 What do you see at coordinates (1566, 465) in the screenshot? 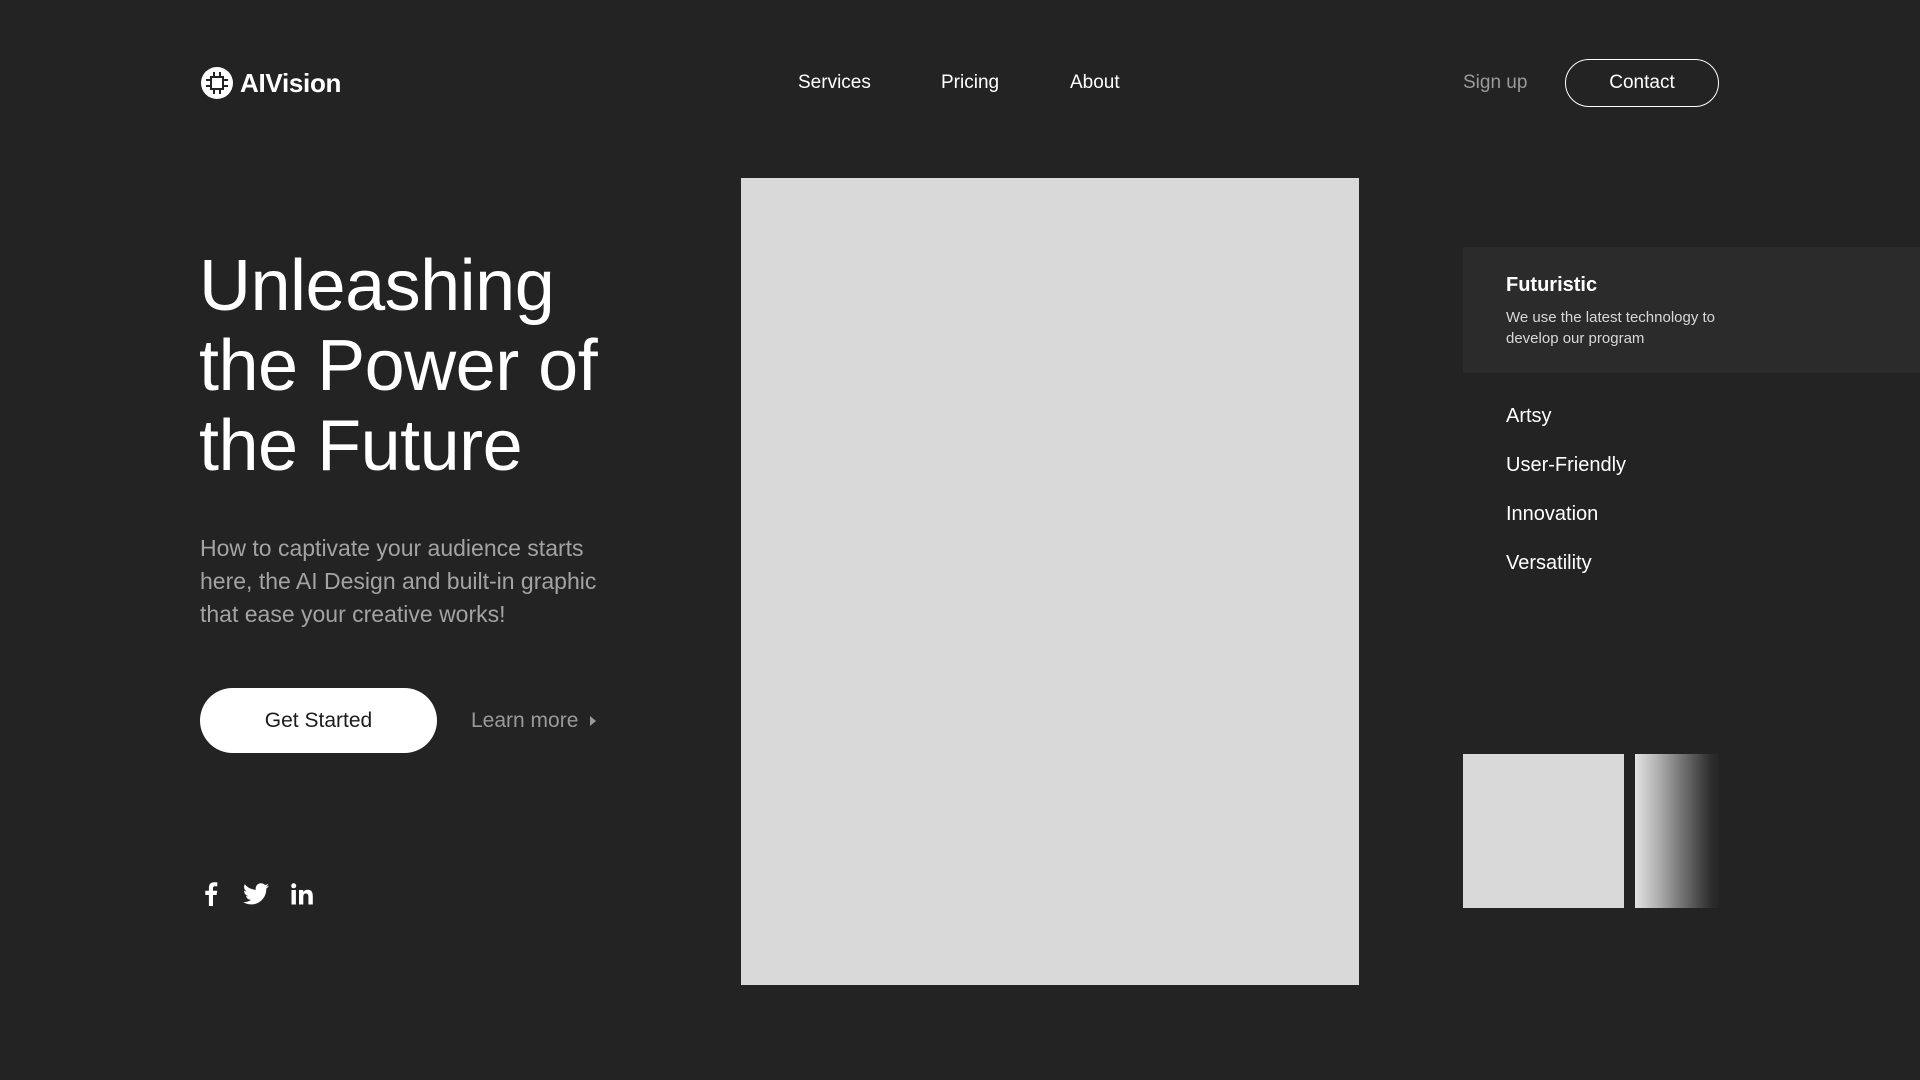
I see `feature-item-user-friendly: User-Friendly` at bounding box center [1566, 465].